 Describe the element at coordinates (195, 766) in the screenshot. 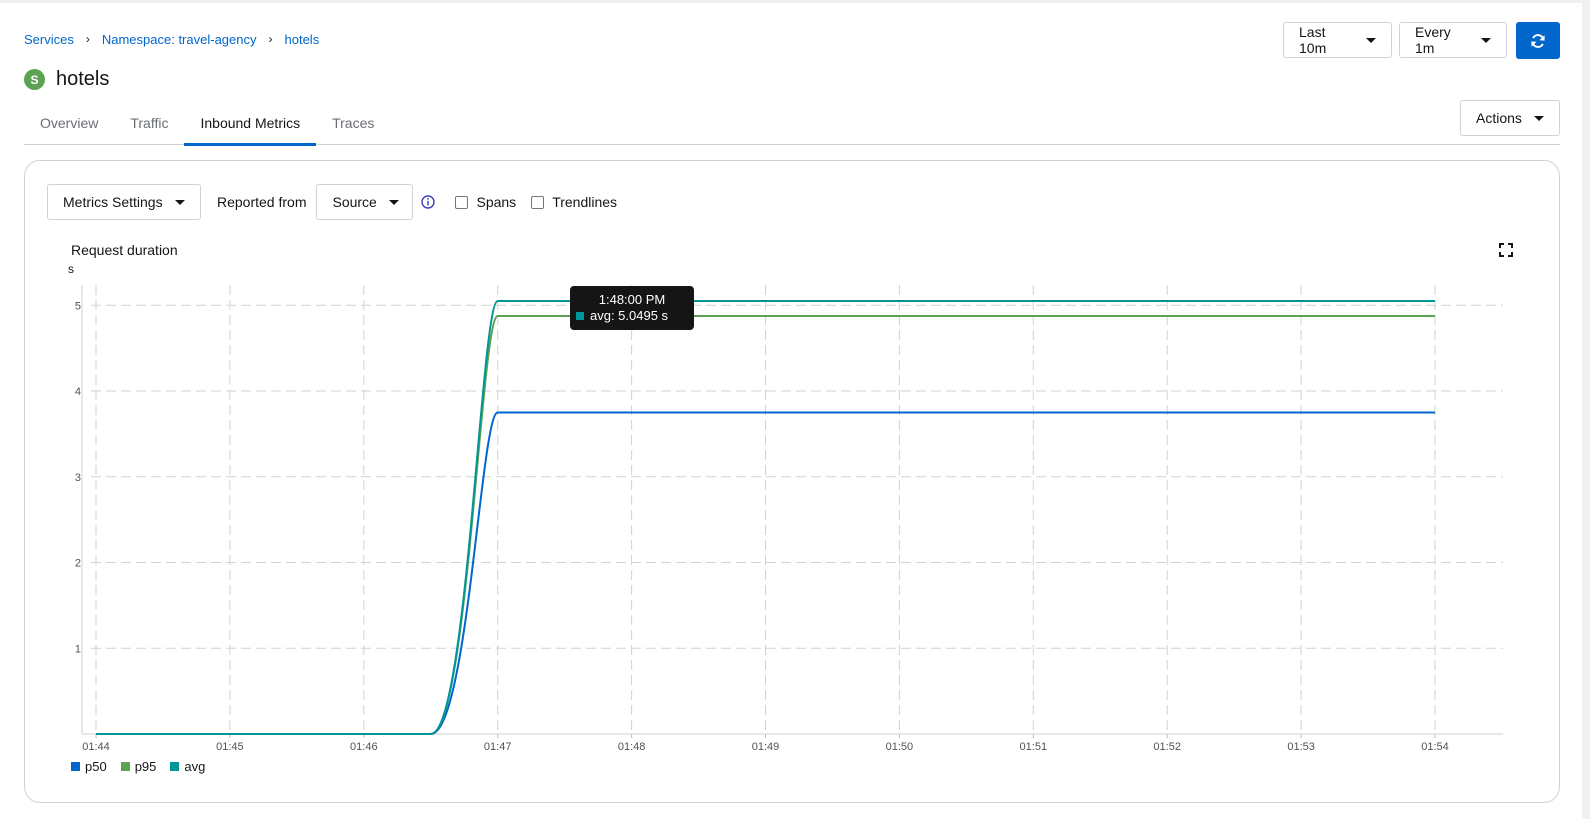

I see `legend-label: avg` at that location.